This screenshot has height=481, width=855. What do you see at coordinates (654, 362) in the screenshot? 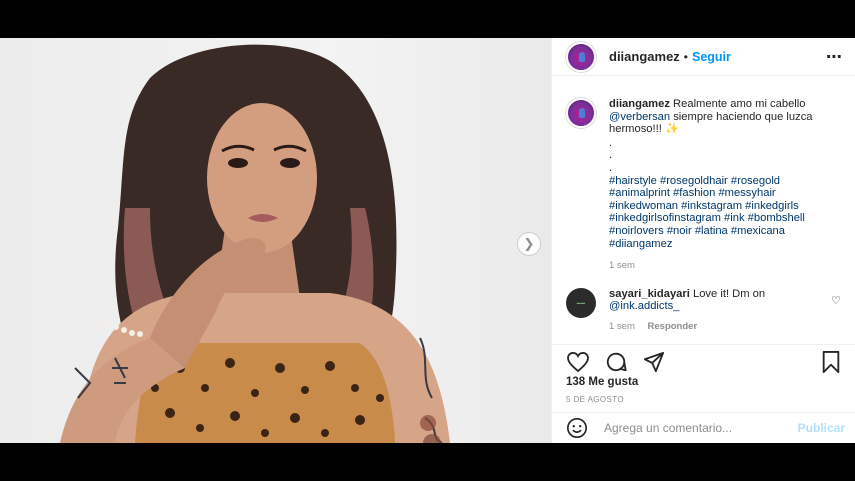
I see `paper-plane-icon` at bounding box center [654, 362].